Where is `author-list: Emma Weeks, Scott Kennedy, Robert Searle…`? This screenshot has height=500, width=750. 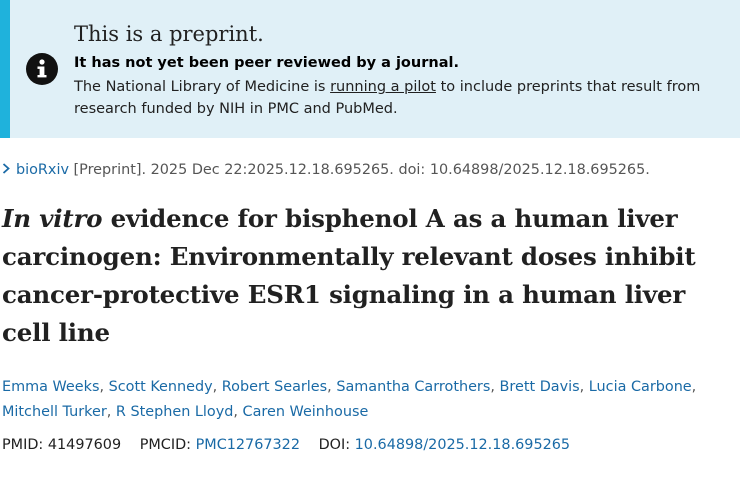 author-list: Emma Weeks, Scott Kennedy, Robert Searle… is located at coordinates (349, 399).